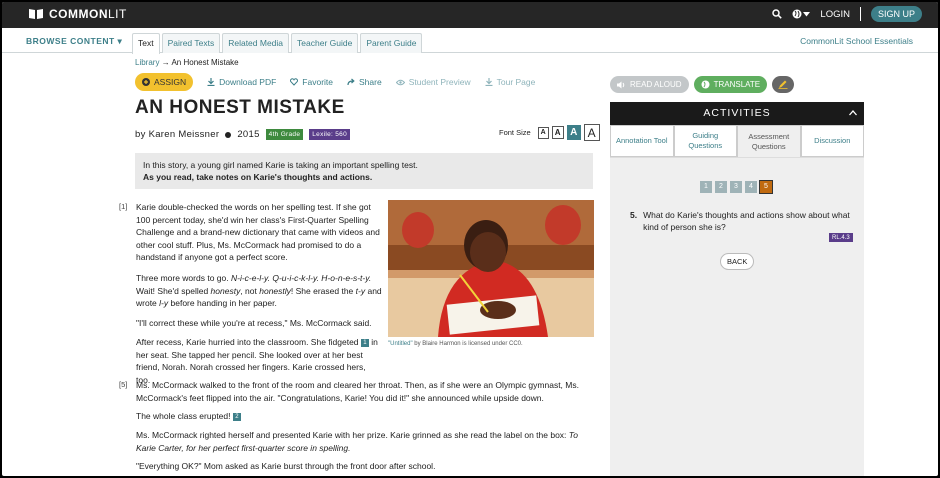 The height and width of the screenshot is (478, 940). I want to click on question-page-5: 5, so click(766, 187).